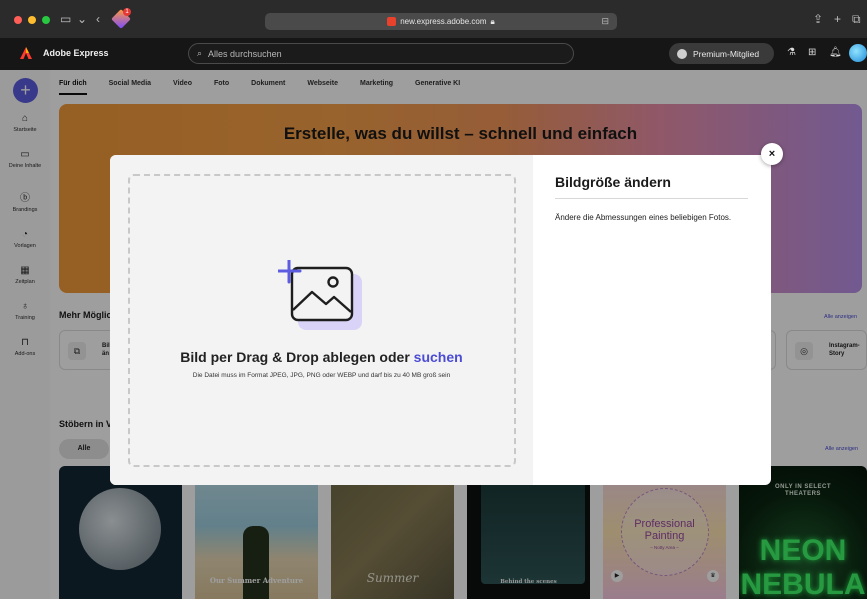  What do you see at coordinates (791, 52) in the screenshot?
I see `flask-icon: ⚗` at bounding box center [791, 52].